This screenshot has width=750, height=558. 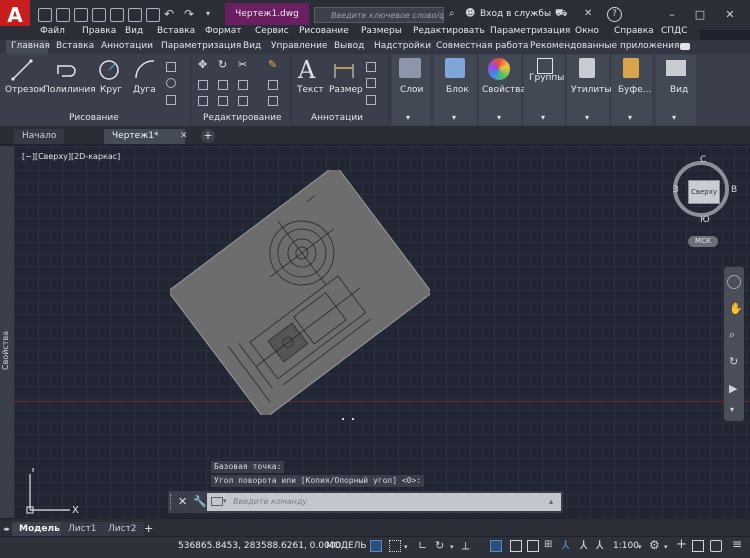 I want to click on fillet-icon, so click(x=243, y=85).